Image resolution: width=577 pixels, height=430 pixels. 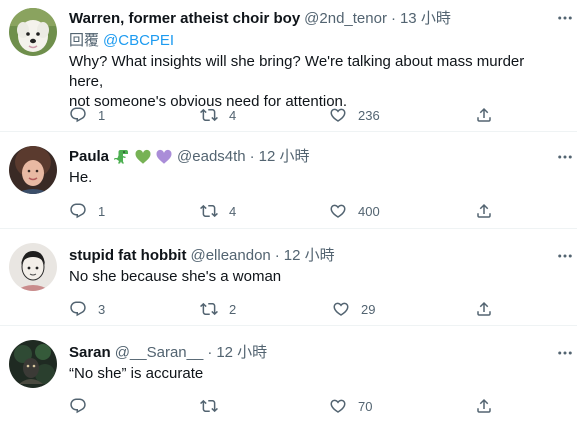 I want to click on user-handle: @2nd_tenor, so click(x=345, y=18).